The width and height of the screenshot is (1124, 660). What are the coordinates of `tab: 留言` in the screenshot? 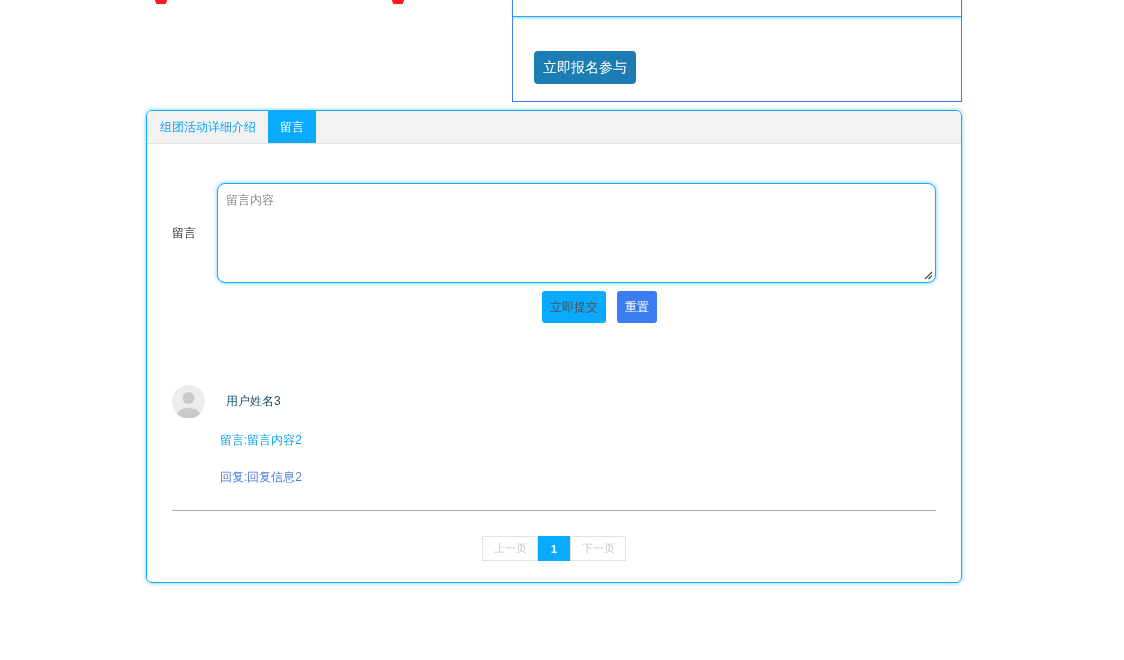 It's located at (292, 127).